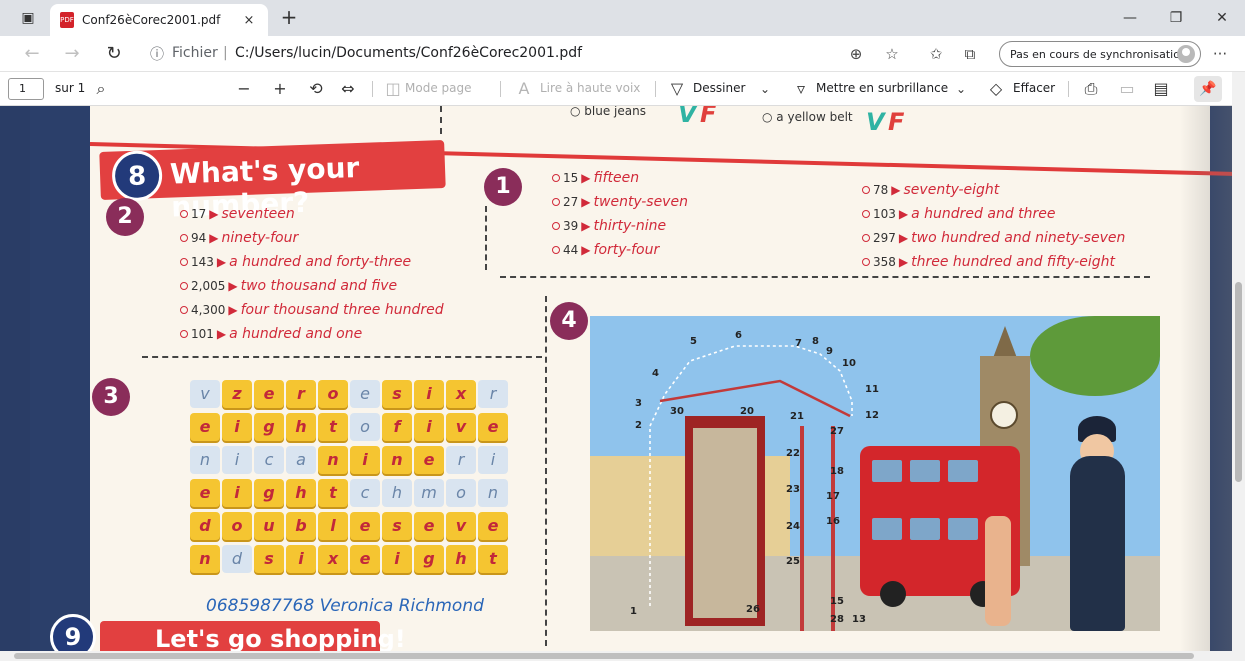 This screenshot has height=661, width=1245. I want to click on number-item: 103 ▶ a hundred and three, so click(959, 214).